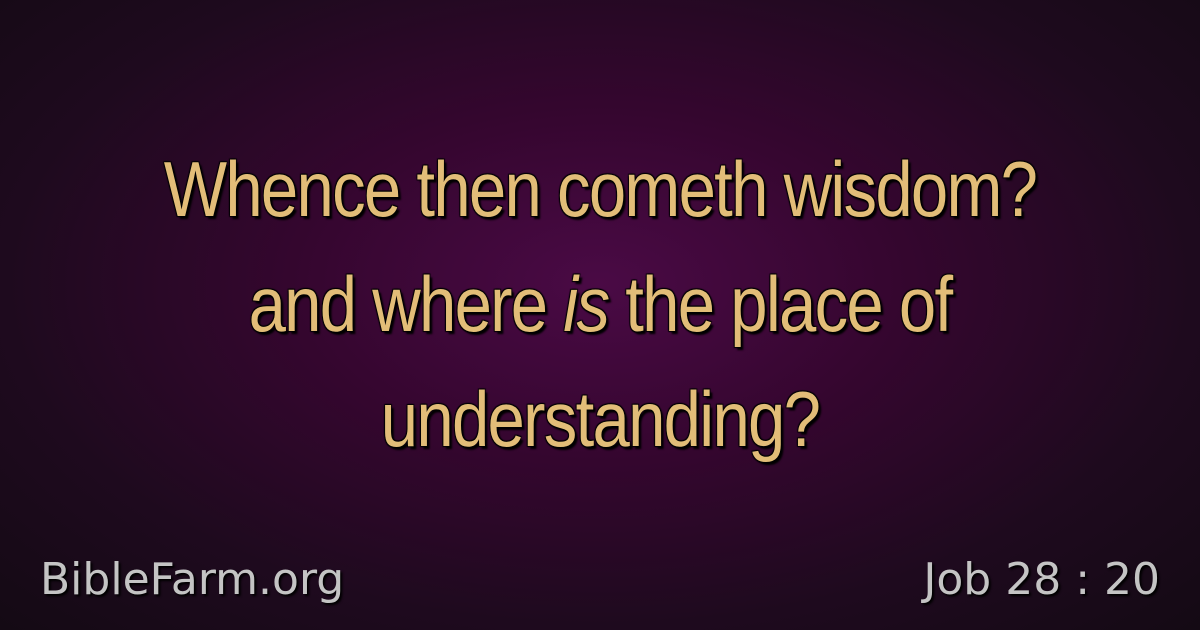 The image size is (1200, 630). What do you see at coordinates (600, 419) in the screenshot?
I see `verse-line-3: understanding?` at bounding box center [600, 419].